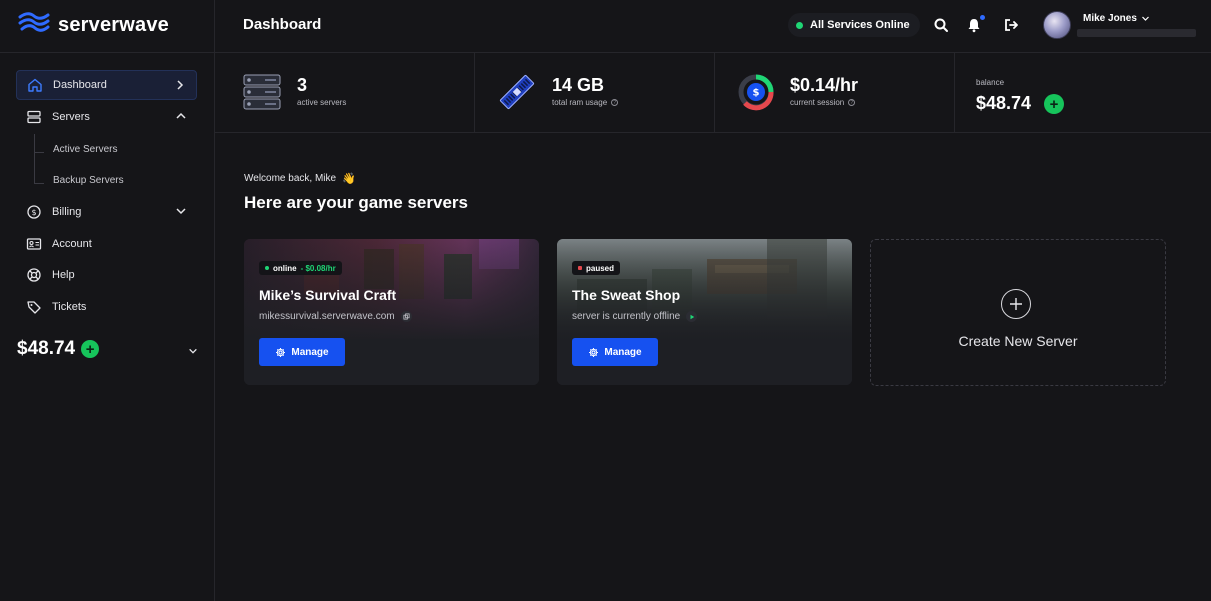 Image resolution: width=1211 pixels, height=601 pixels. Describe the element at coordinates (600, 268) in the screenshot. I see `status-text: paused` at that location.